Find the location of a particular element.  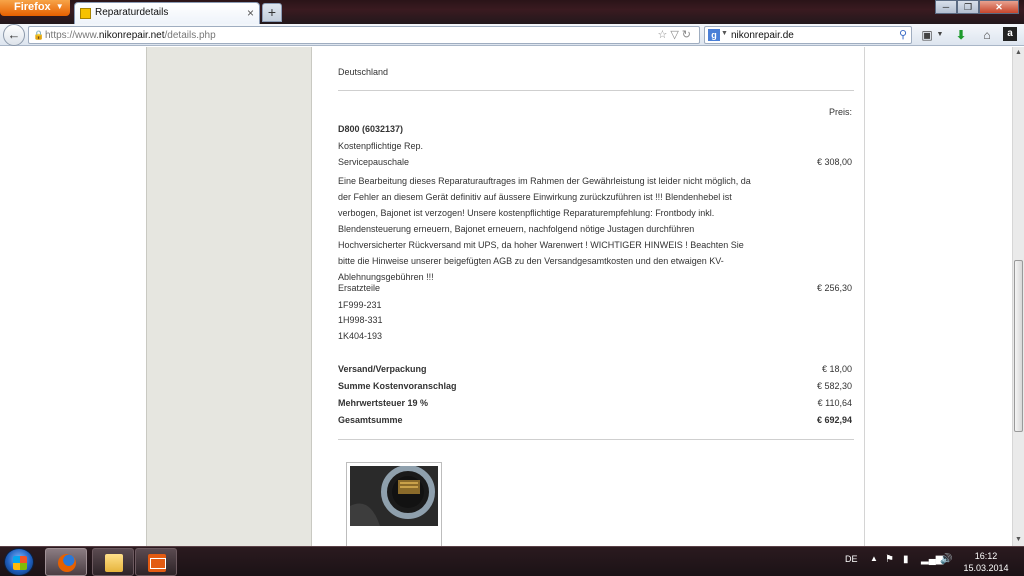

part-number: 1K404-193 is located at coordinates (360, 336).